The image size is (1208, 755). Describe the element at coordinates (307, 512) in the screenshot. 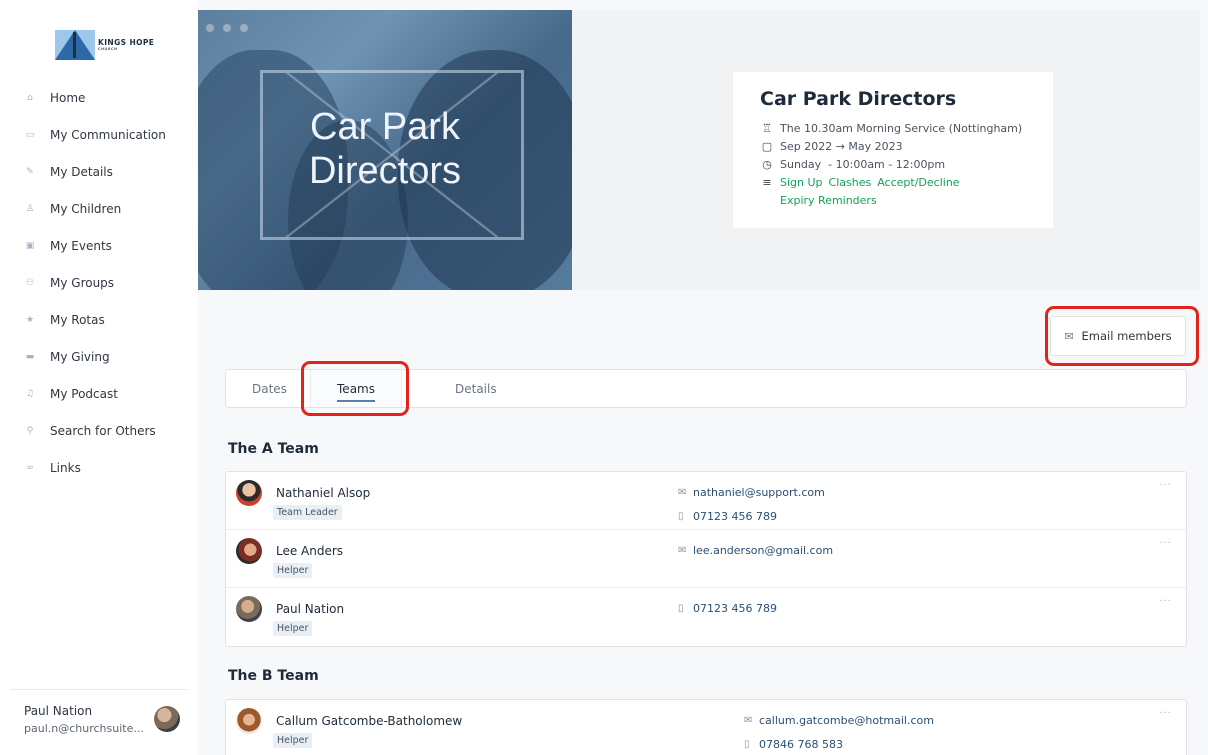

I see `member-role-badge: Team Leader` at that location.